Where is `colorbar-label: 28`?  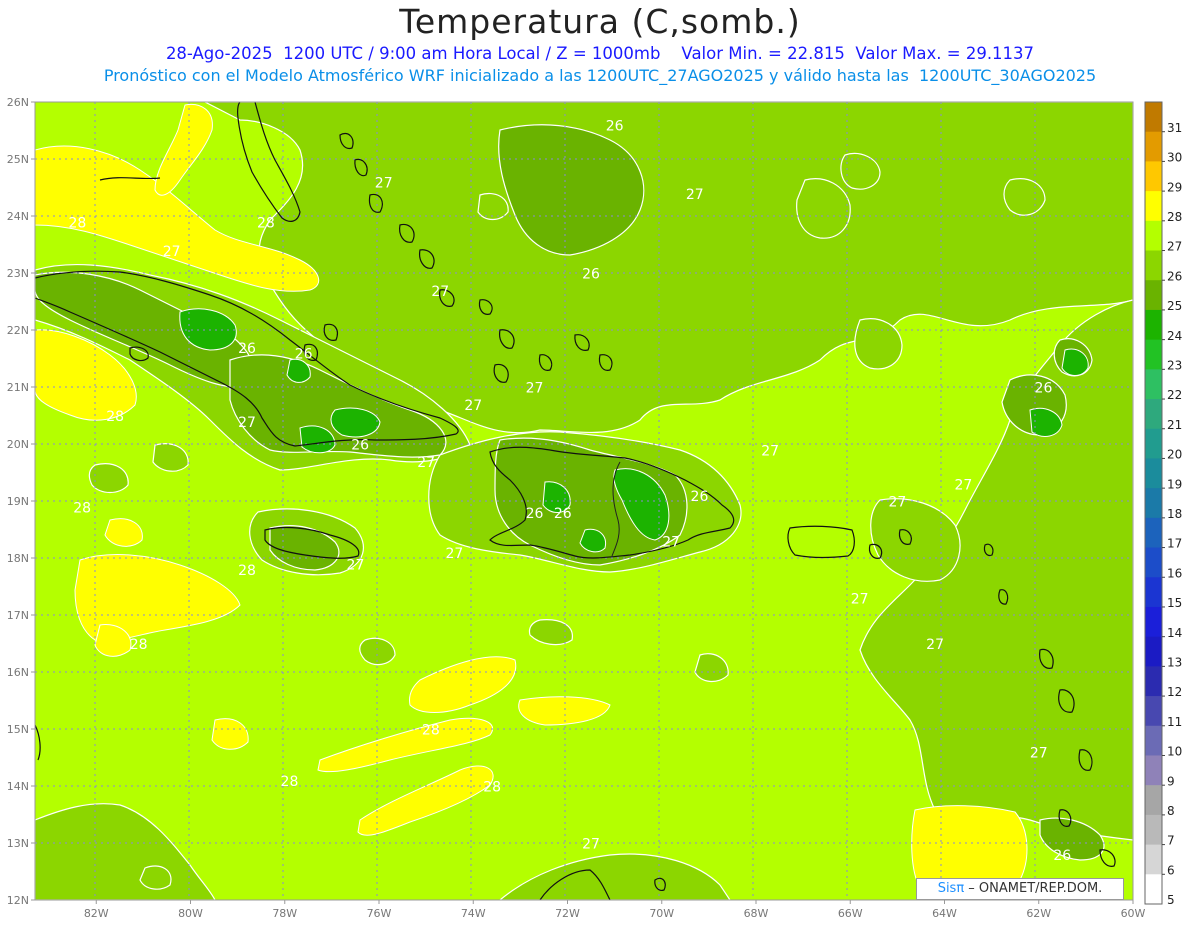 colorbar-label: 28 is located at coordinates (1174, 217).